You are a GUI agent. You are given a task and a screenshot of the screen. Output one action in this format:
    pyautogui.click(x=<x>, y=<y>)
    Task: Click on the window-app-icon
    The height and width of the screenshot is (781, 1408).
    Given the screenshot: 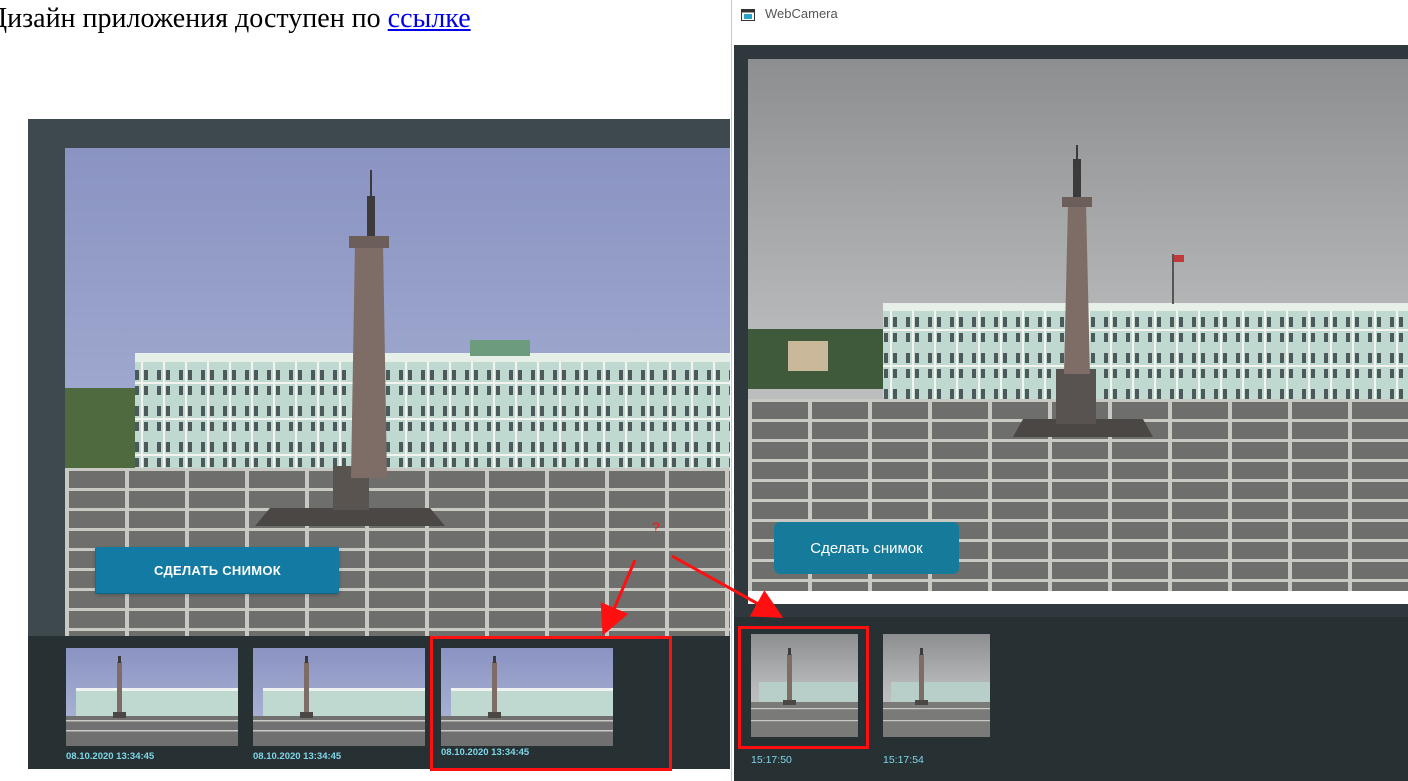 What is the action you would take?
    pyautogui.click(x=748, y=16)
    